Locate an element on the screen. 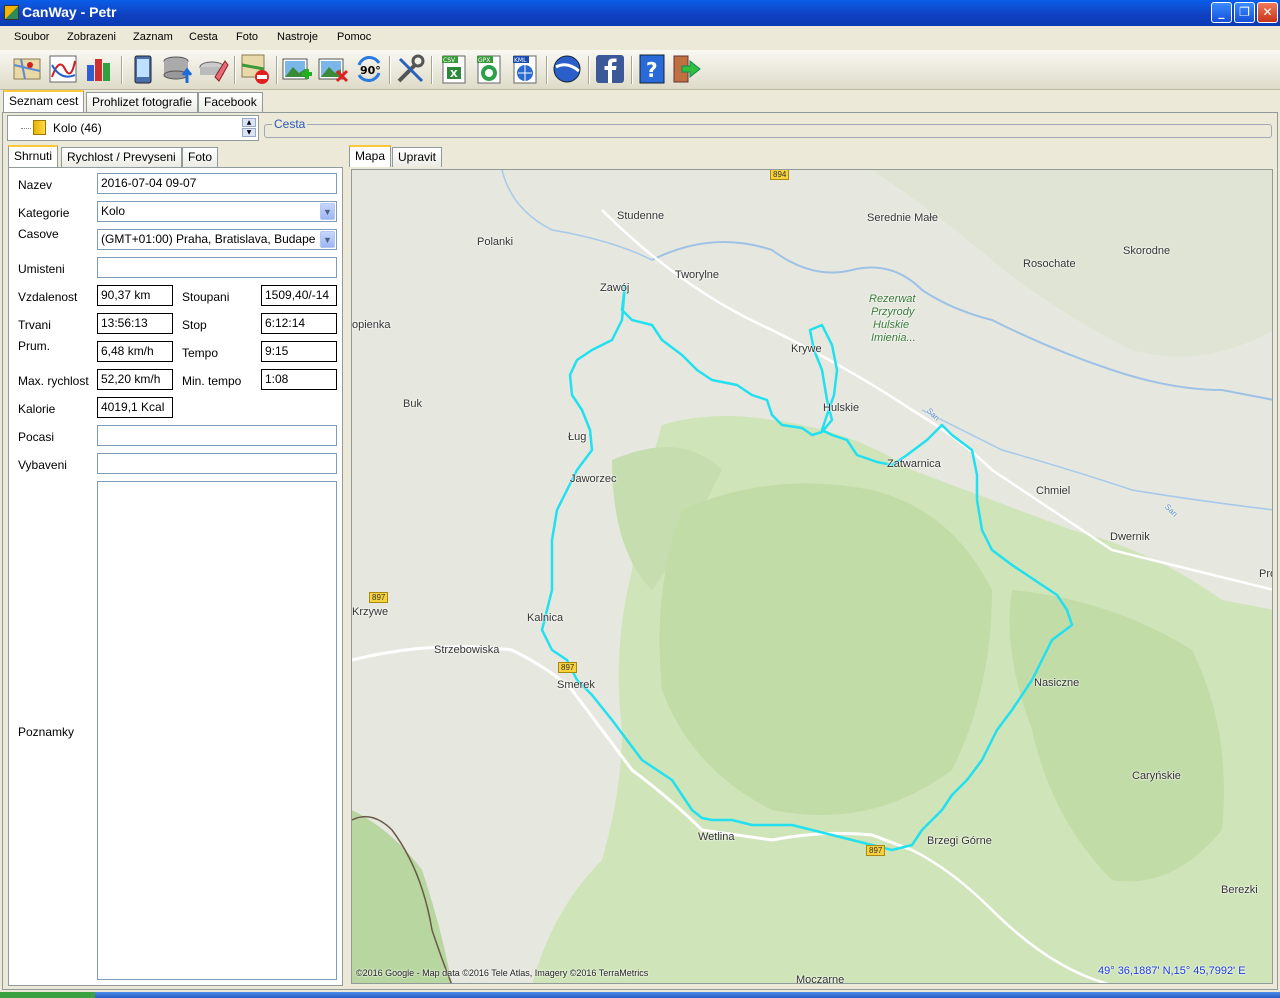 This screenshot has width=1280, height=998. tab-prohlizet-fotografie: Prohlizet fotografie is located at coordinates (142, 102).